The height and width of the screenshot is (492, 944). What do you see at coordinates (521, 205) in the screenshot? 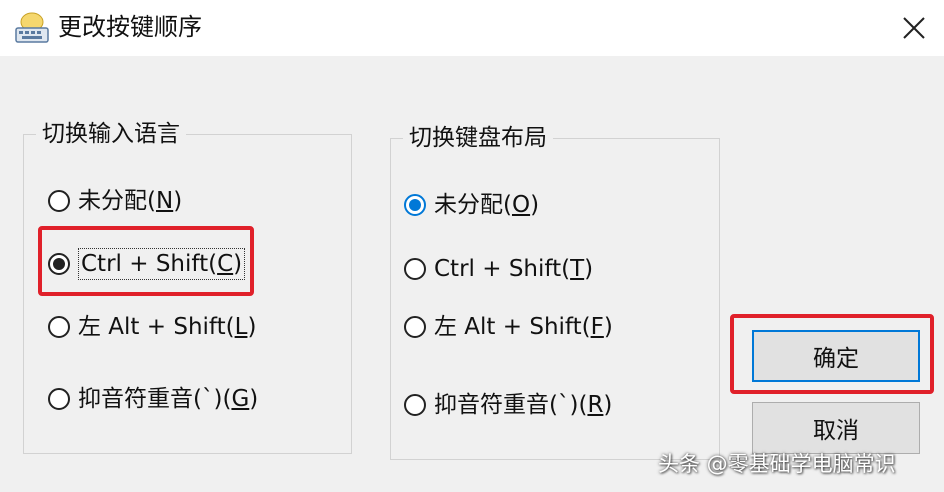
I see `access-key: O` at bounding box center [521, 205].